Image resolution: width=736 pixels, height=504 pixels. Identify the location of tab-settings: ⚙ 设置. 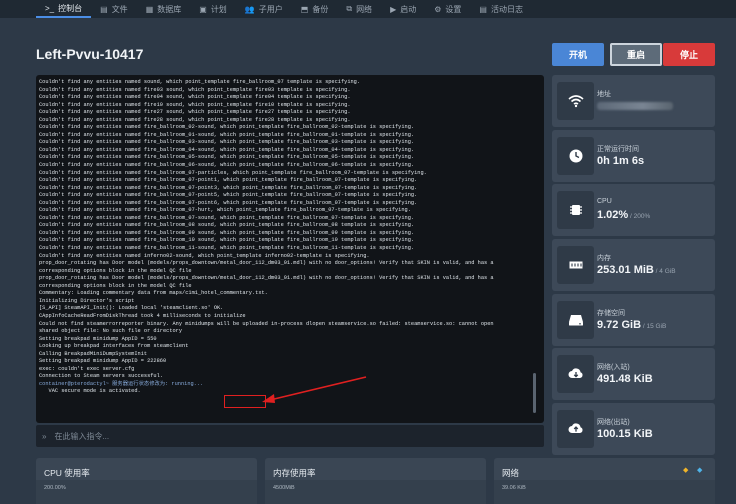
(447, 9).